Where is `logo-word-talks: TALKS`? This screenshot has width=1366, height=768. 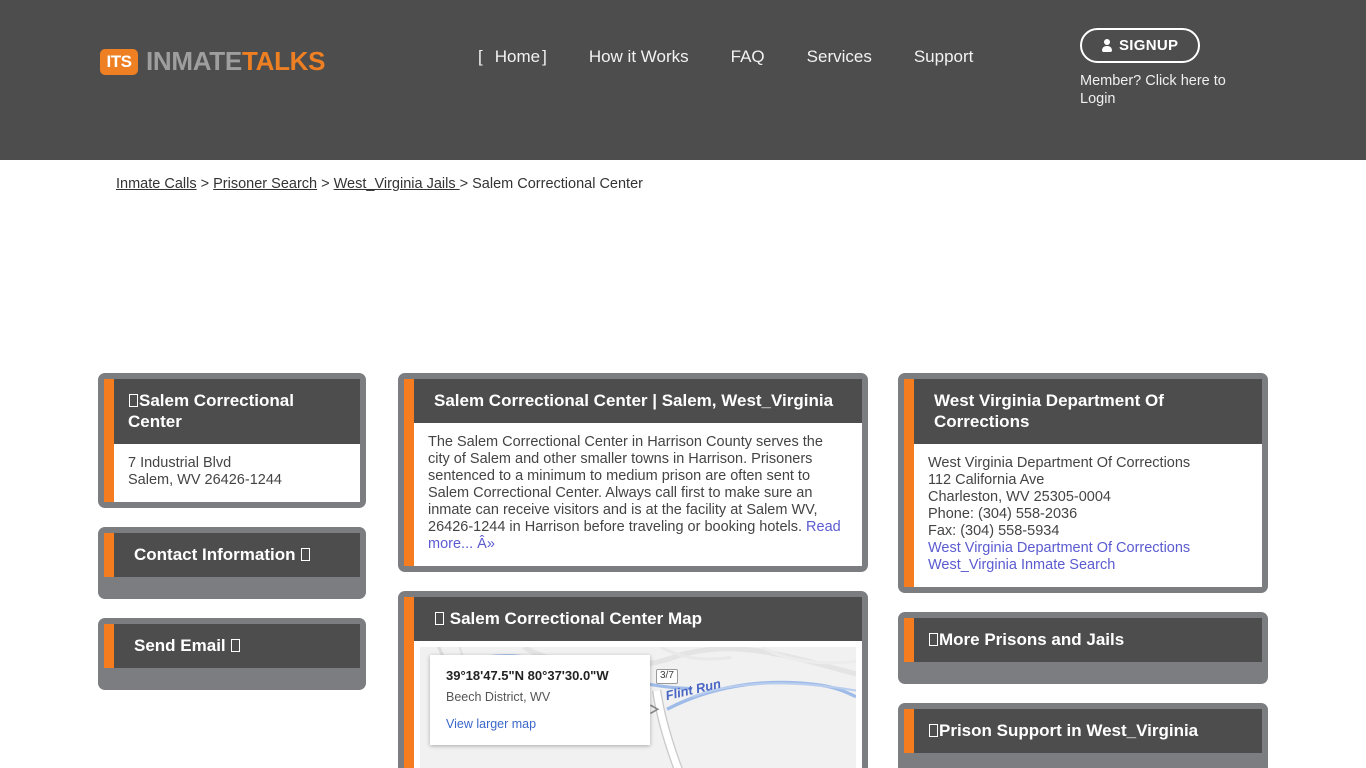
logo-word-talks: TALKS is located at coordinates (283, 61).